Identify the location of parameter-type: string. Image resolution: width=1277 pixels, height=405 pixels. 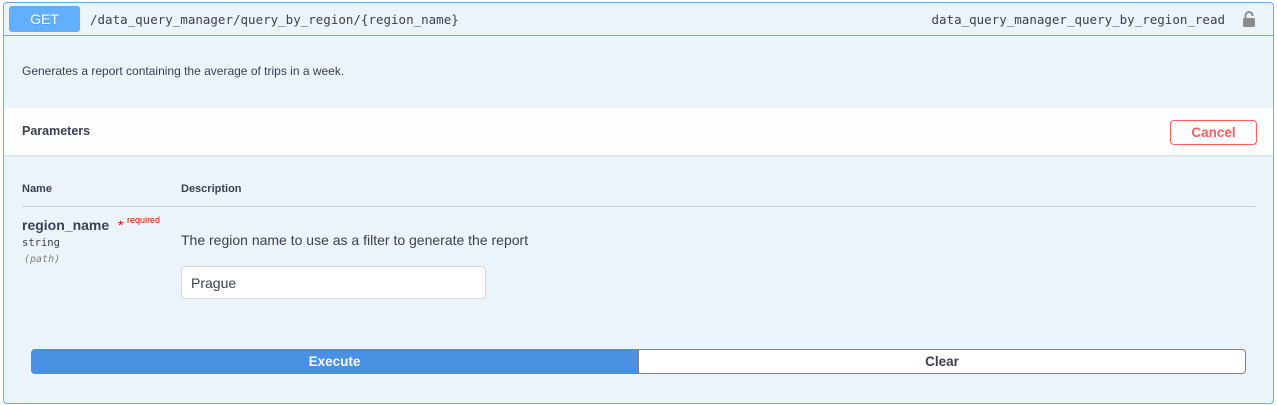
(41, 243).